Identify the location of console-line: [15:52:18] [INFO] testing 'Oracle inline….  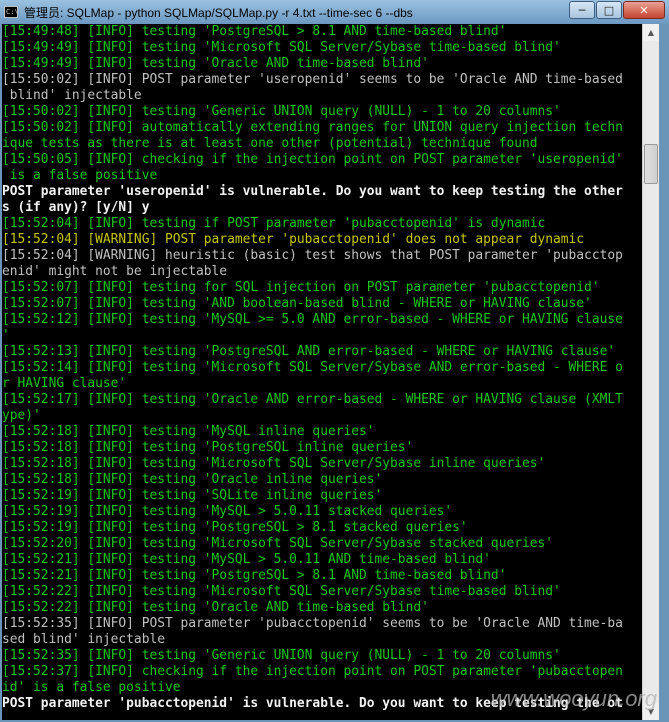
(192, 479).